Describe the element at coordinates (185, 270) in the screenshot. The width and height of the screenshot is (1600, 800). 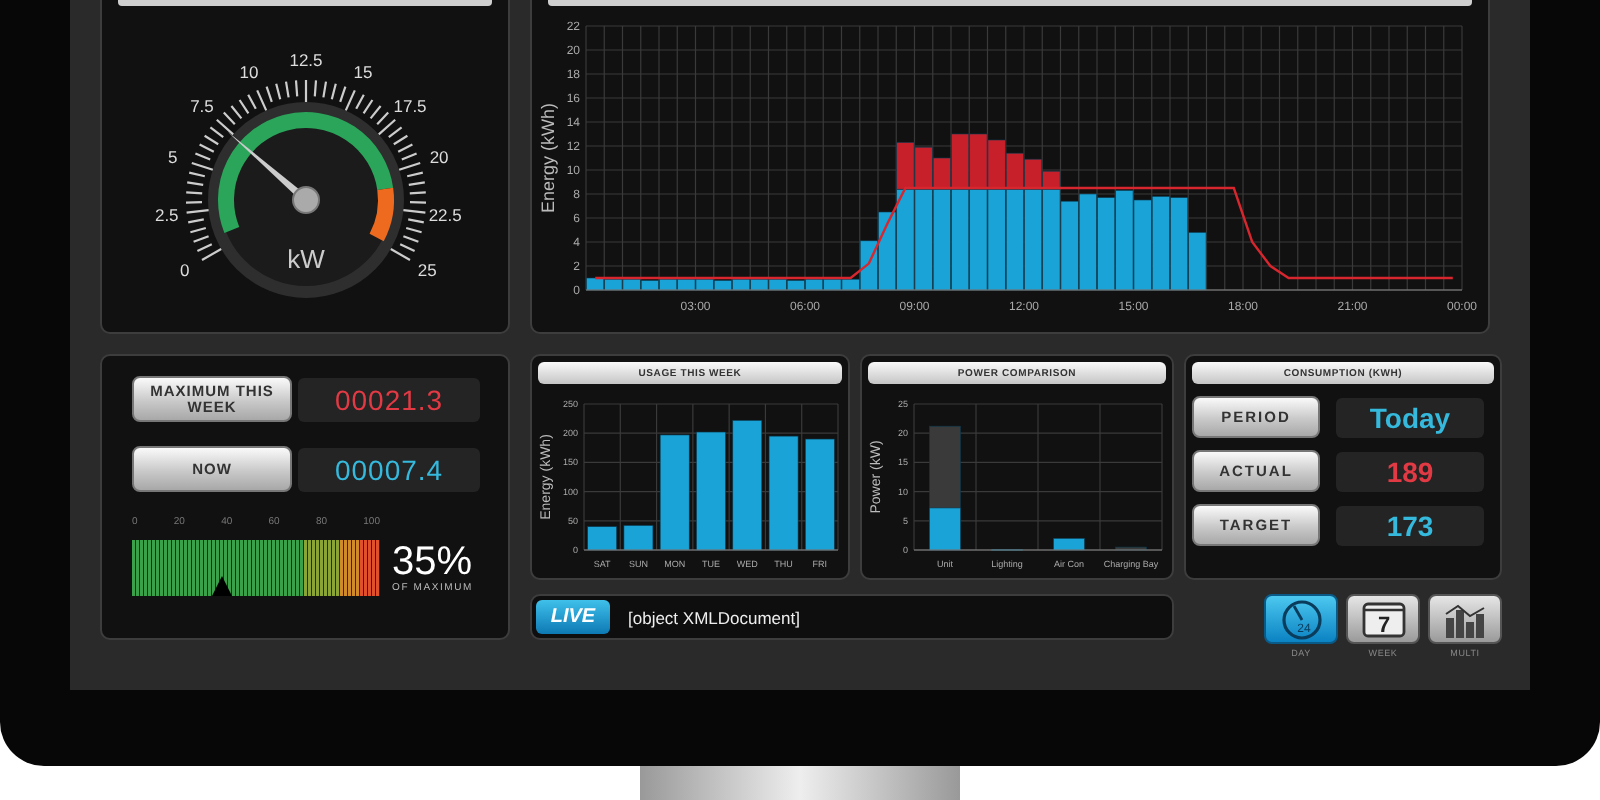
I see `gauge-scale-label: 0` at that location.